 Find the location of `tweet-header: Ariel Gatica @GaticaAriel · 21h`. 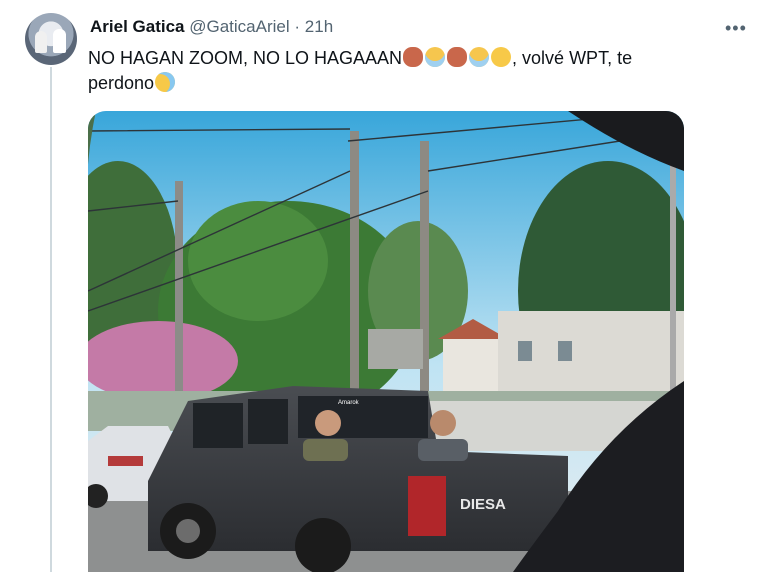

tweet-header: Ariel Gatica @GaticaAriel · 21h is located at coordinates (211, 27).